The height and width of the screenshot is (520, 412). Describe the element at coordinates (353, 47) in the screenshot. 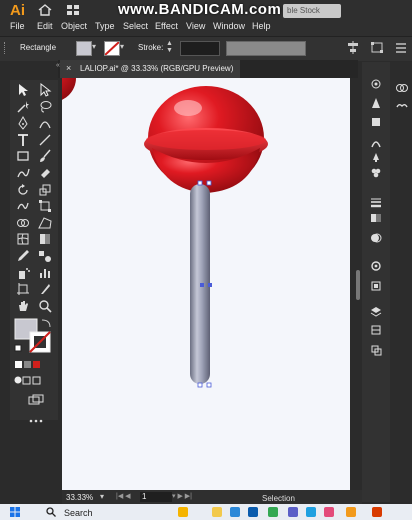

I see `align-icon` at that location.